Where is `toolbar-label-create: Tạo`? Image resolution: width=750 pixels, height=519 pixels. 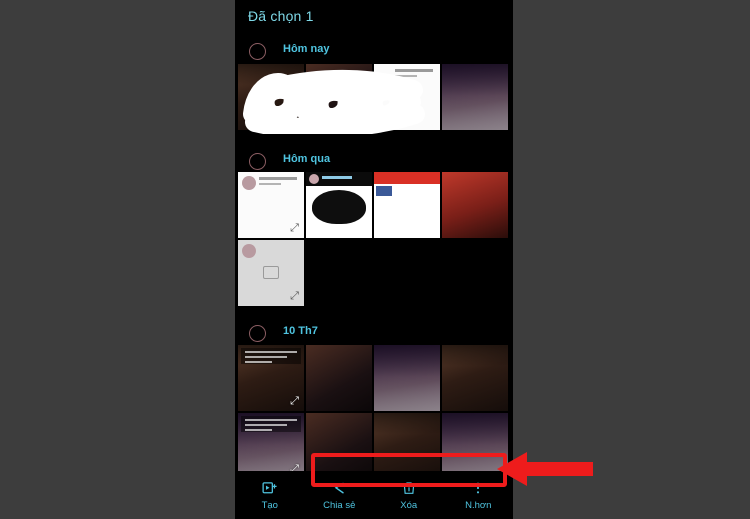
toolbar-label-create: Tạo is located at coordinates (269, 505).